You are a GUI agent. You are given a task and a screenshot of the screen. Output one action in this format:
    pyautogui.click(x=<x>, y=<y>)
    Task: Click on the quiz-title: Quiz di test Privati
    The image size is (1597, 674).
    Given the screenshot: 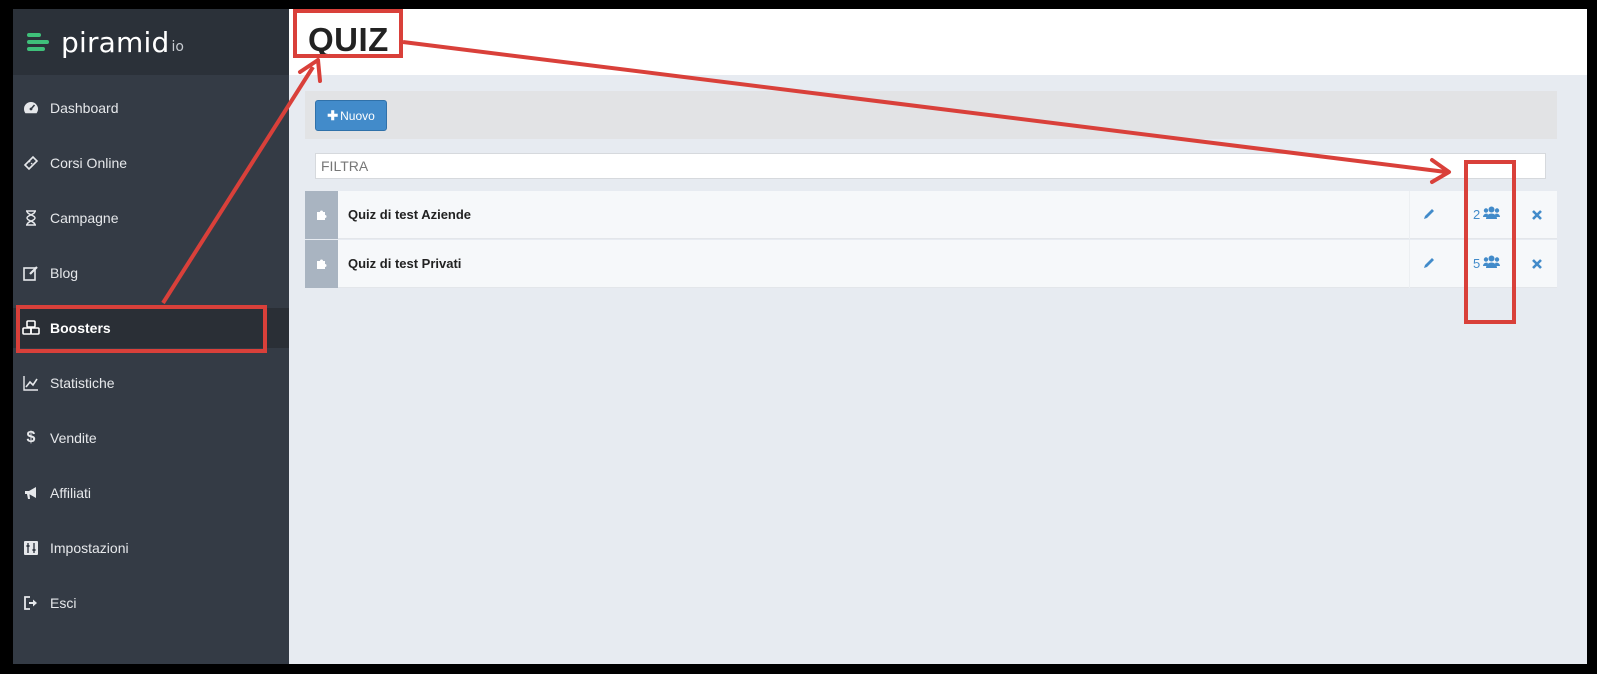 What is the action you would take?
    pyautogui.click(x=404, y=263)
    